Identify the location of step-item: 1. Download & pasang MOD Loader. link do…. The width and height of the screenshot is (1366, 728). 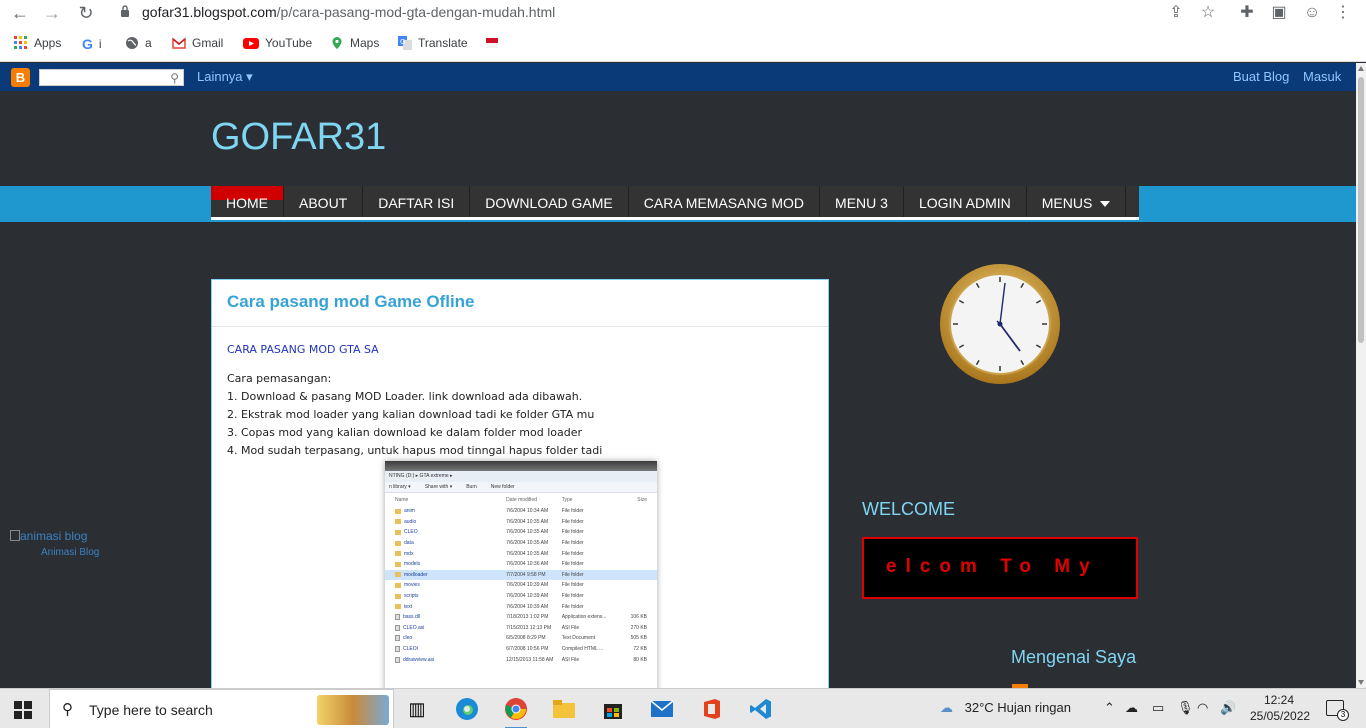
(405, 396).